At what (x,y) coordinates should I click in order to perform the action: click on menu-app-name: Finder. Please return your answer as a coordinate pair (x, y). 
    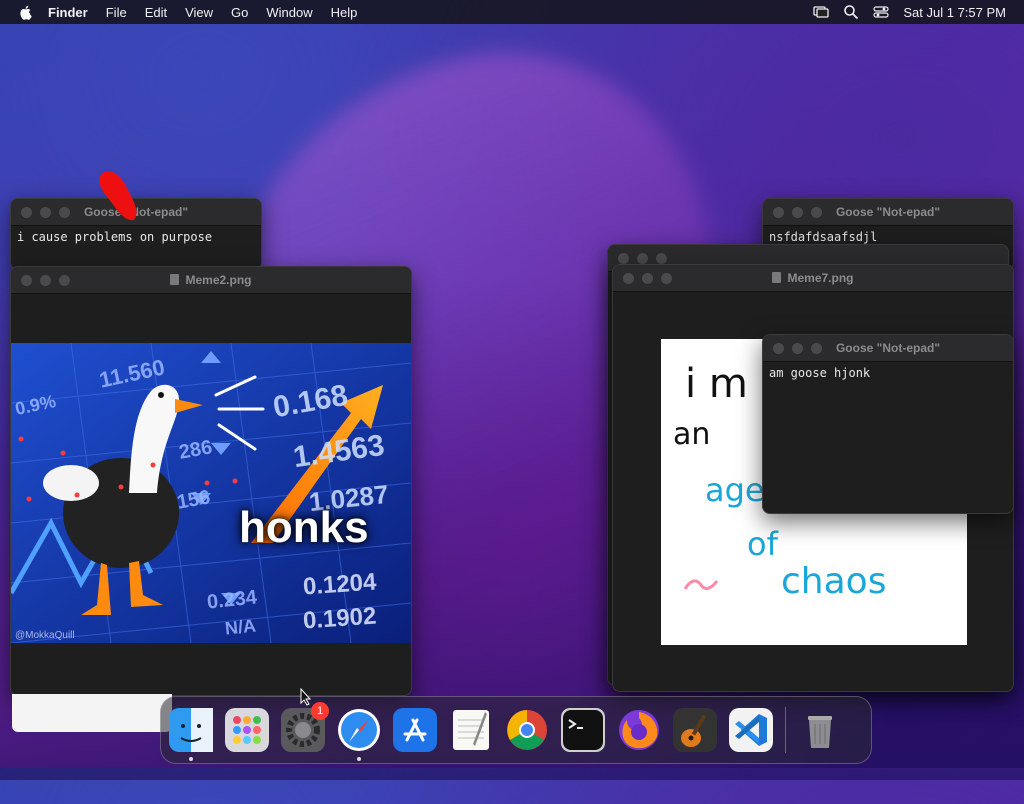
    Looking at the image, I should click on (68, 12).